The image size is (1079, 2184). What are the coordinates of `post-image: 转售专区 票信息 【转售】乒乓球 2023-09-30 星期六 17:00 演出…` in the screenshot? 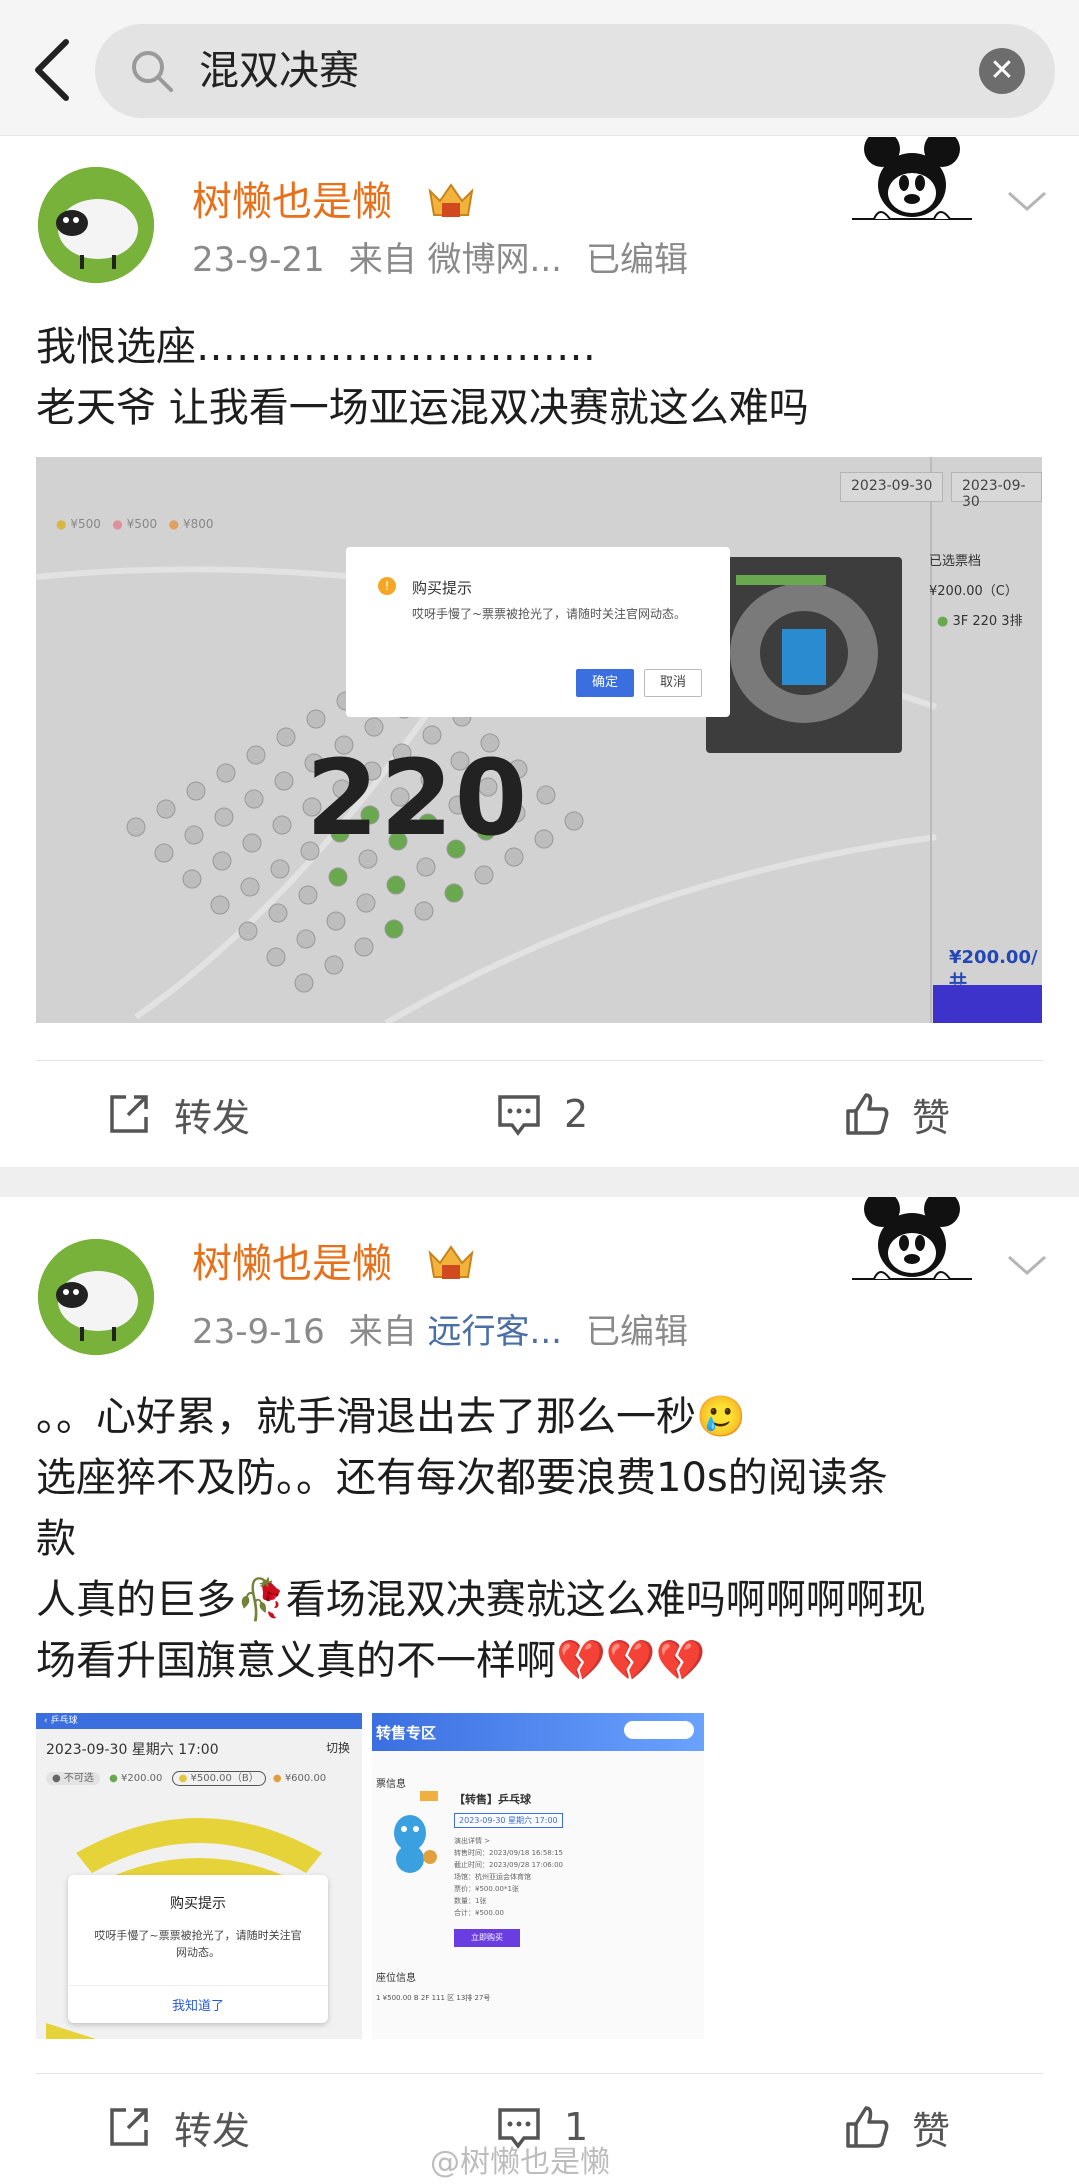 It's located at (538, 1876).